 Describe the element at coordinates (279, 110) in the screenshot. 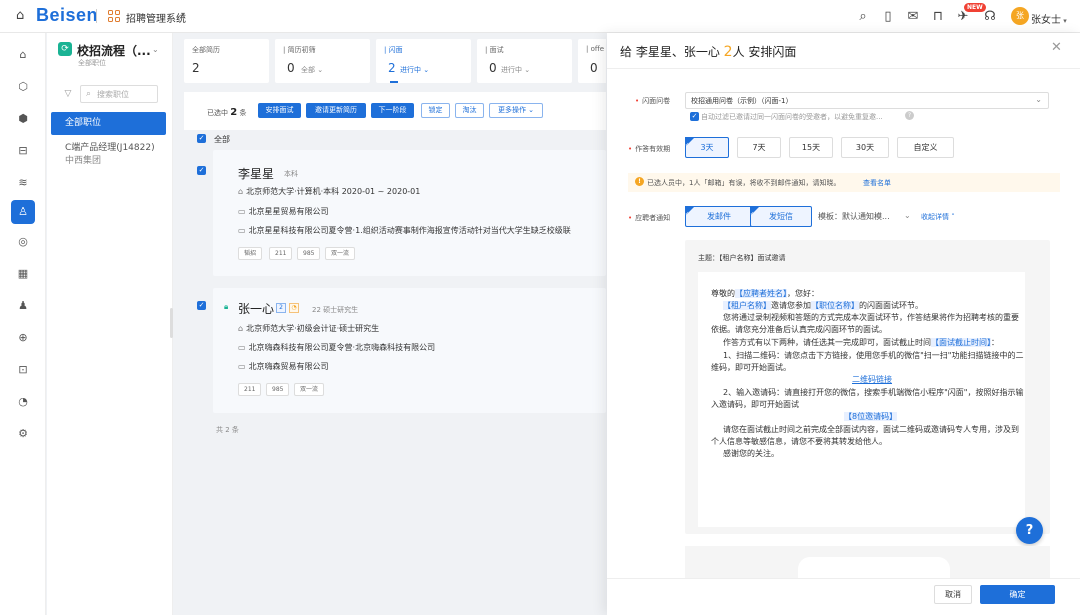

I see `schedule-interview-button: 安排面试` at that location.